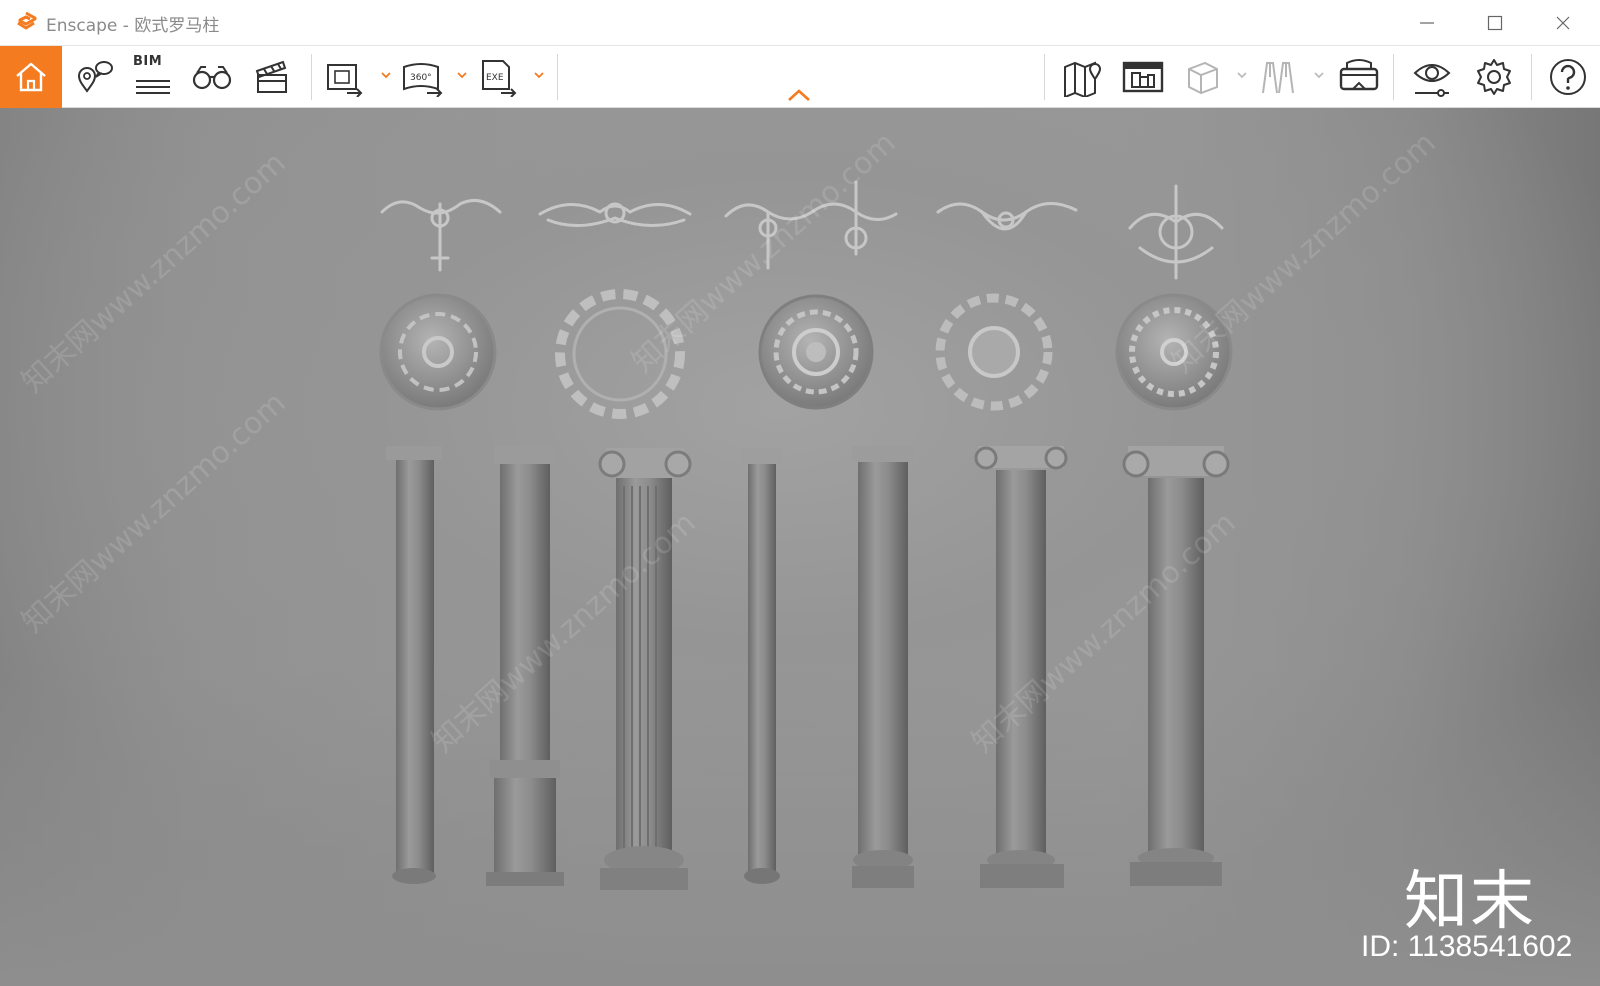 Image resolution: width=1600 pixels, height=986 pixels. I want to click on panorama-export-icon: 360°, so click(423, 80).